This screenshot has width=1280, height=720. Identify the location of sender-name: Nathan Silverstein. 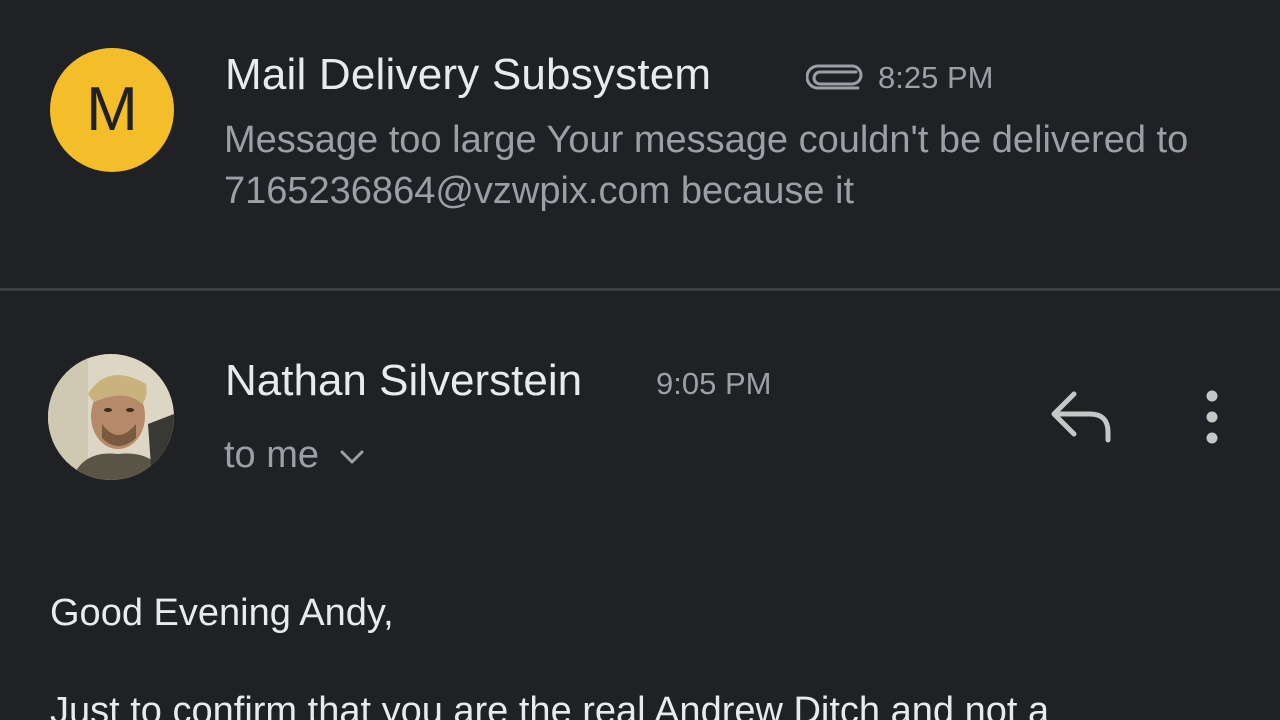
(404, 380).